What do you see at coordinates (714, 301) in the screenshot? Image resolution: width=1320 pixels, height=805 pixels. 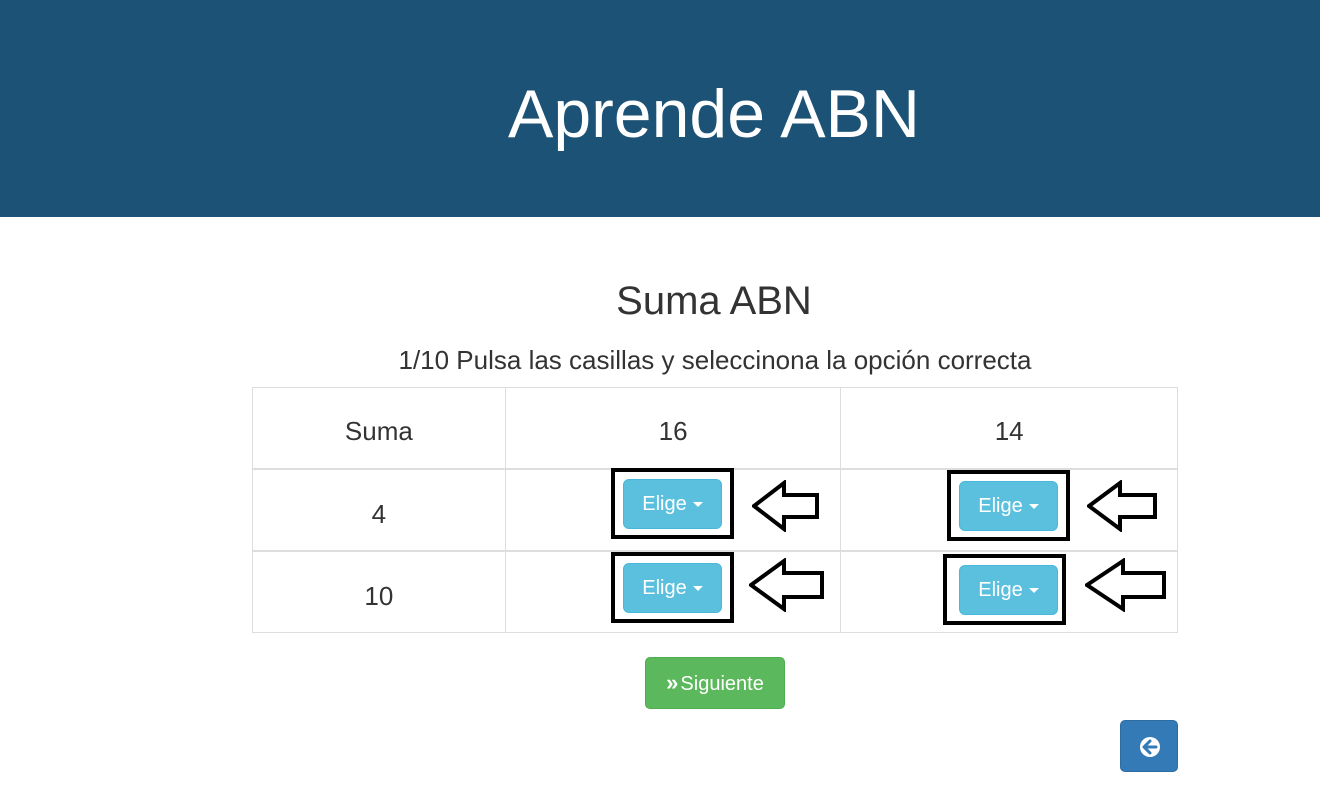 I see `exercise-title: Suma ABN` at bounding box center [714, 301].